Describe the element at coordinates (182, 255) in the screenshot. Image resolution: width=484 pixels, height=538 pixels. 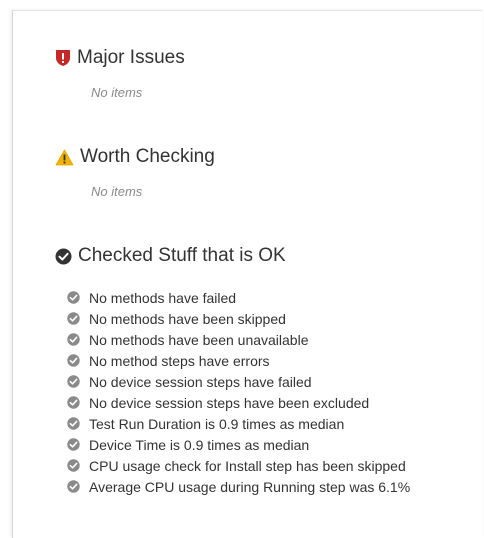
I see `ok-title: Checked Stuff that is OK` at that location.